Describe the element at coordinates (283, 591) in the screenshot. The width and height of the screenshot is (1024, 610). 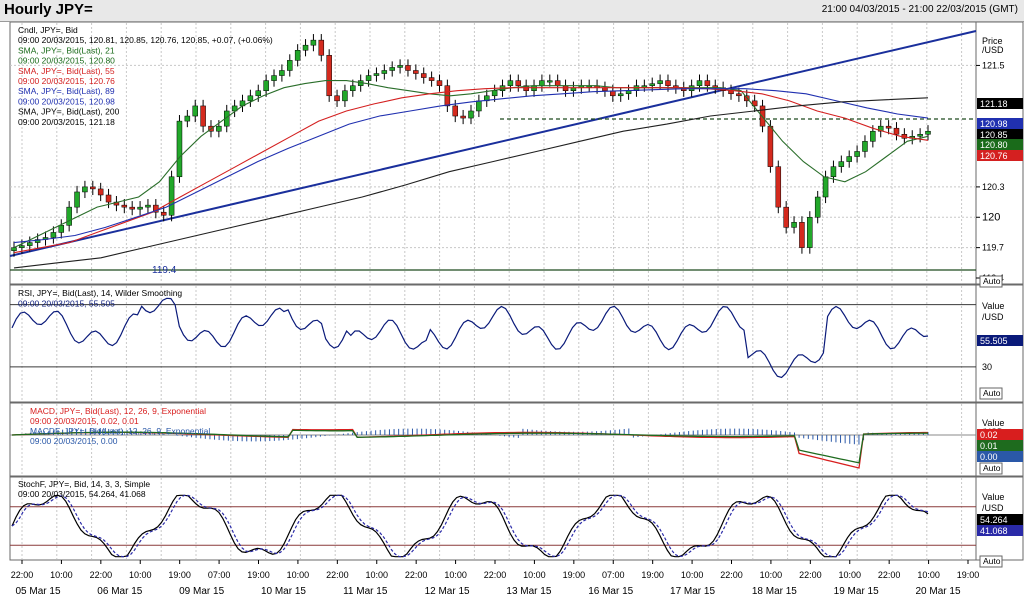
I see `day-label: 10 Mar 15` at that location.